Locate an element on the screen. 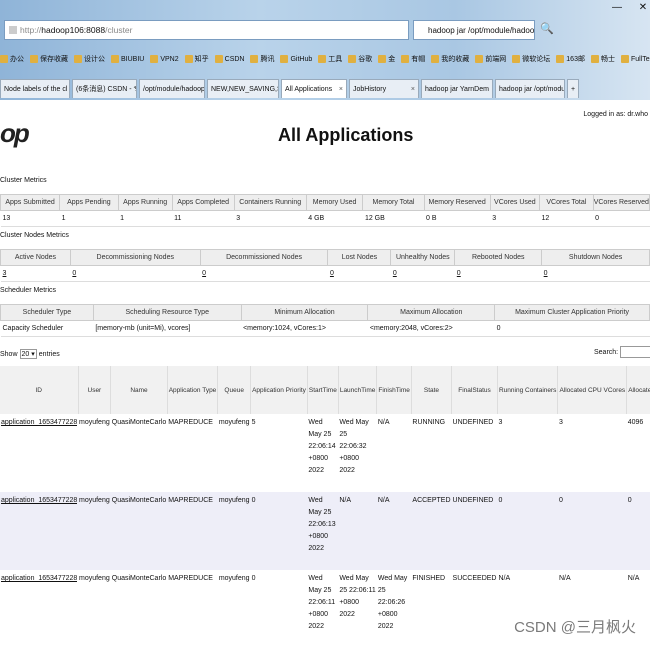 The image size is (650, 645). page-size-value: 20 is located at coordinates (25, 354).